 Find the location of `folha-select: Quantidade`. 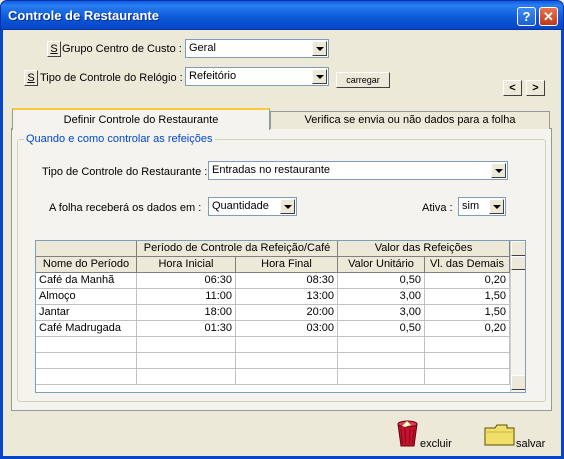

folha-select: Quantidade is located at coordinates (252, 206).